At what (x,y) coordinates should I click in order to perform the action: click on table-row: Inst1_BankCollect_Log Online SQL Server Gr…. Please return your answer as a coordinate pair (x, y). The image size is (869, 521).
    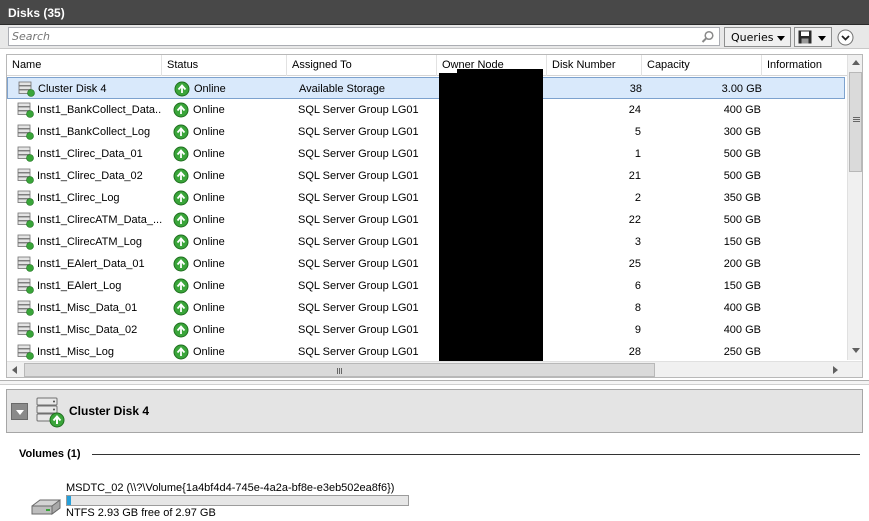
    Looking at the image, I should click on (426, 132).